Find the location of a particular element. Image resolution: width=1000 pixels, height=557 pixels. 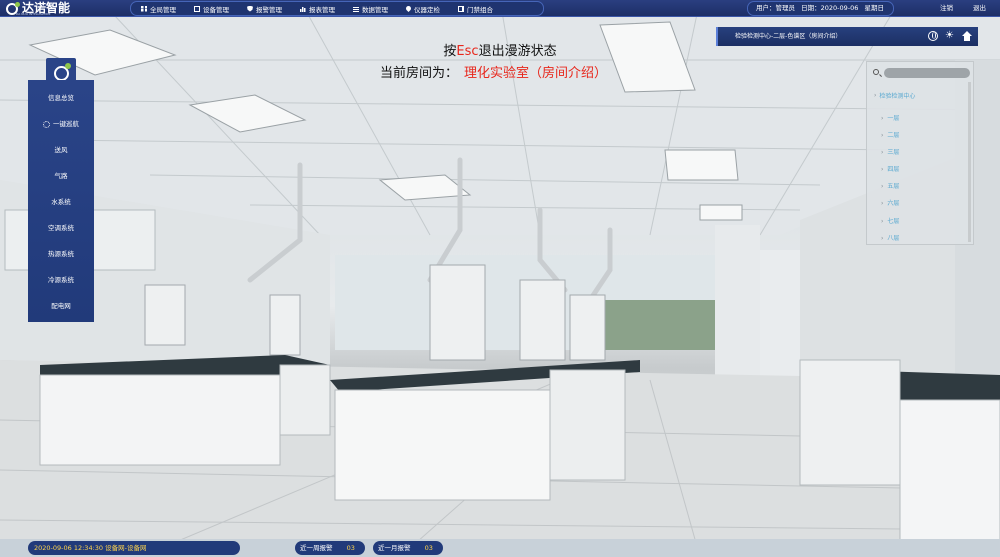

floor-label: 六层 is located at coordinates (893, 204).